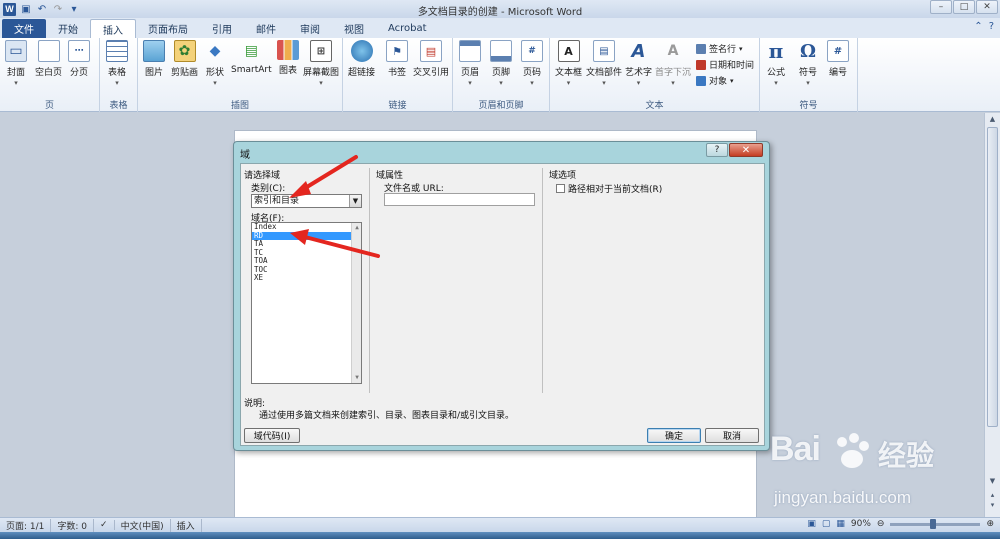 This screenshot has width=1000, height=539. I want to click on field-names-list: Index RD TA TC TOA TOC XE ▲ ▼, so click(306, 303).